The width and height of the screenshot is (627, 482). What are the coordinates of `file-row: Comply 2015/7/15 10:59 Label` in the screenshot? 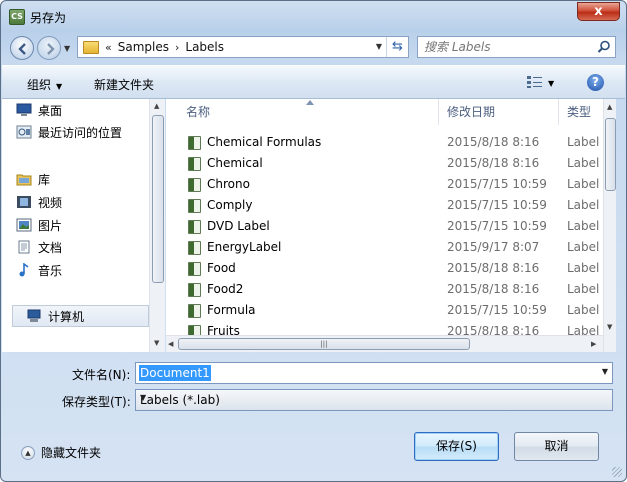 It's located at (399, 205).